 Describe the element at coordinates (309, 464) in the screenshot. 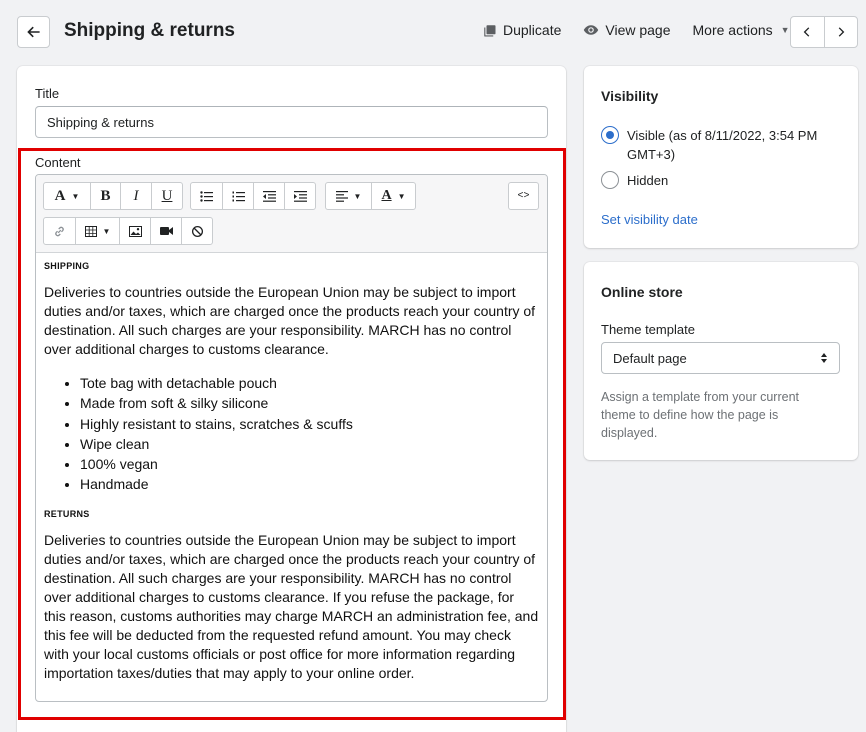

I see `list-item: 100% vegan` at that location.